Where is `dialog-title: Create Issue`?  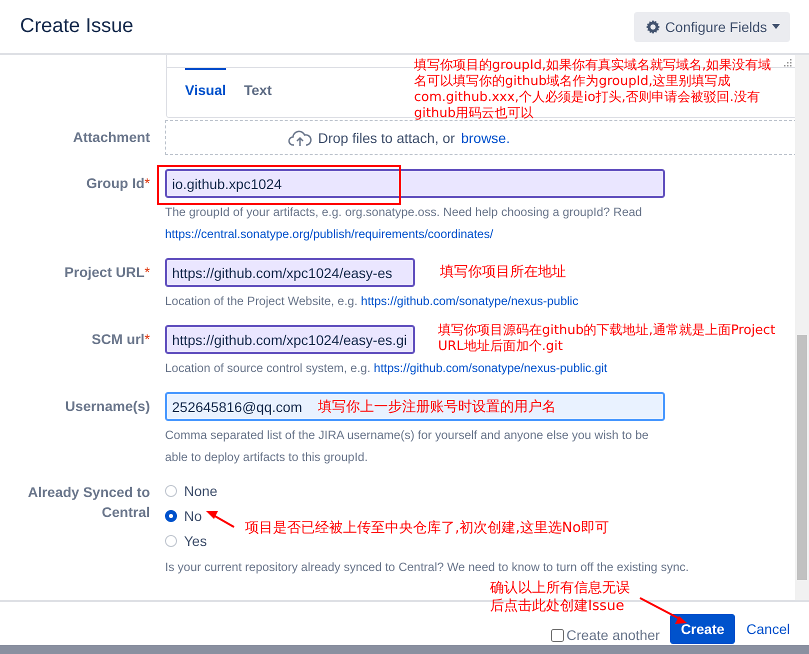 dialog-title: Create Issue is located at coordinates (77, 26).